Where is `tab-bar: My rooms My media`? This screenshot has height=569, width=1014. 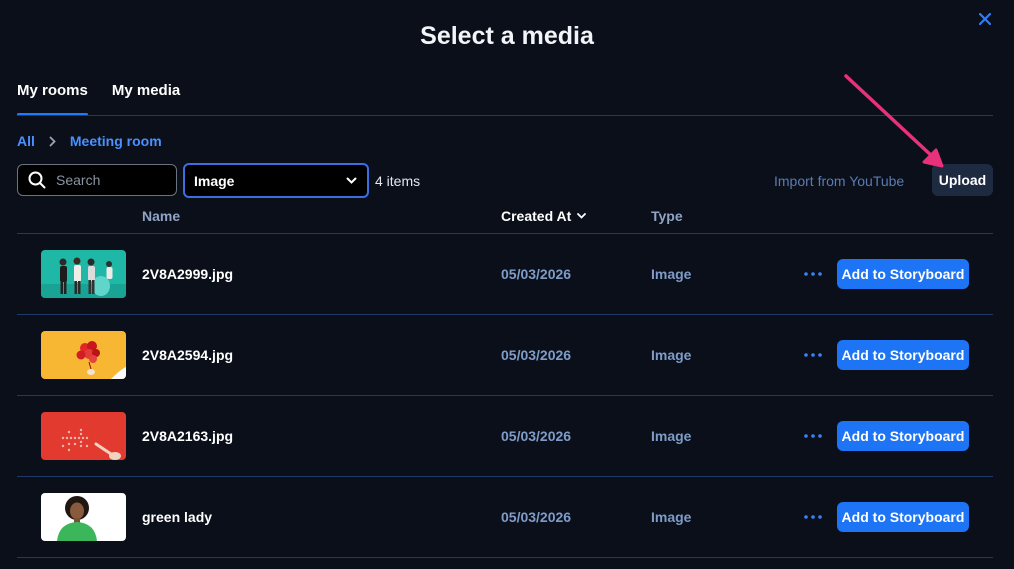 tab-bar: My rooms My media is located at coordinates (98, 99).